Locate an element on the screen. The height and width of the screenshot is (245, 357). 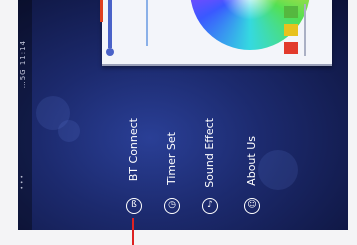
menu-item-timer-set: Timer Set ◷ is located at coordinates (174, 168).